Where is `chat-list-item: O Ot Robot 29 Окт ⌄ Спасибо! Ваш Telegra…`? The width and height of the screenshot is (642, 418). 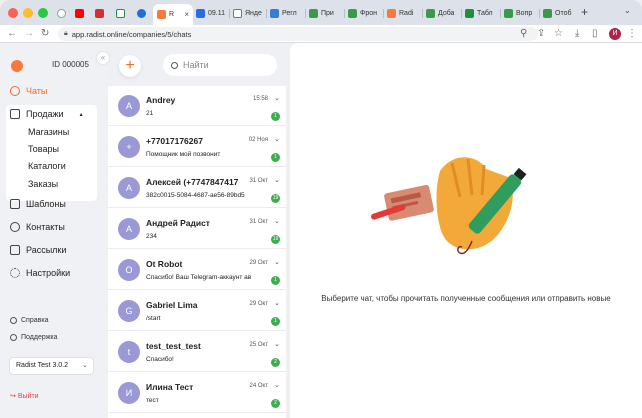
chat-list-item: O Ot Robot 29 Окт ⌄ Спасибо! Ваш Telegra… is located at coordinates (197, 270).